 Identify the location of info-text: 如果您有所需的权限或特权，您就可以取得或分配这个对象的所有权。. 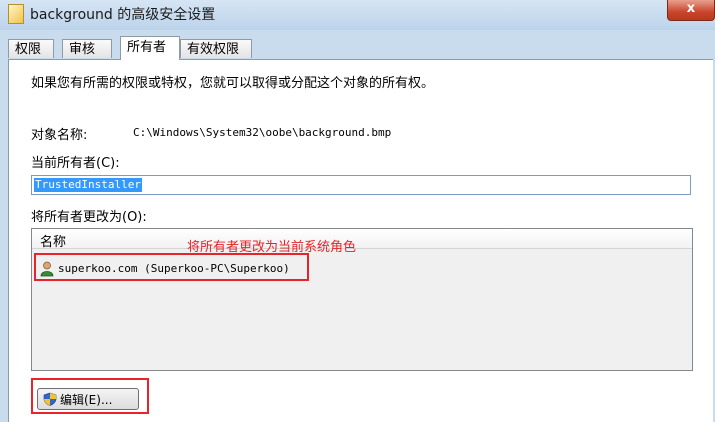
(233, 83).